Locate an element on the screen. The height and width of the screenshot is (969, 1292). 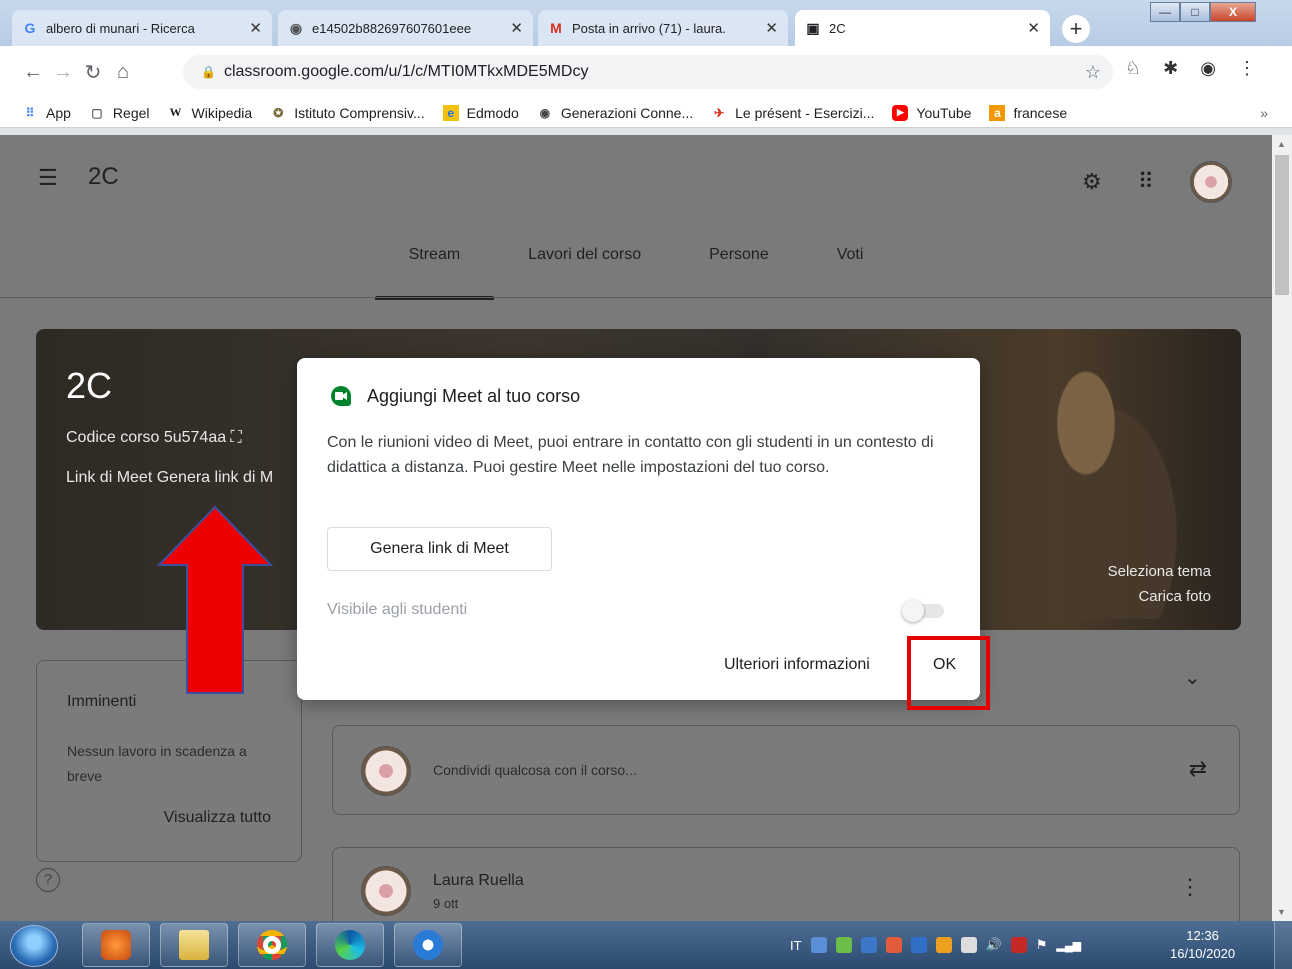
browser-tab: G albero di munari - Ricerca ✕ is located at coordinates (142, 28).